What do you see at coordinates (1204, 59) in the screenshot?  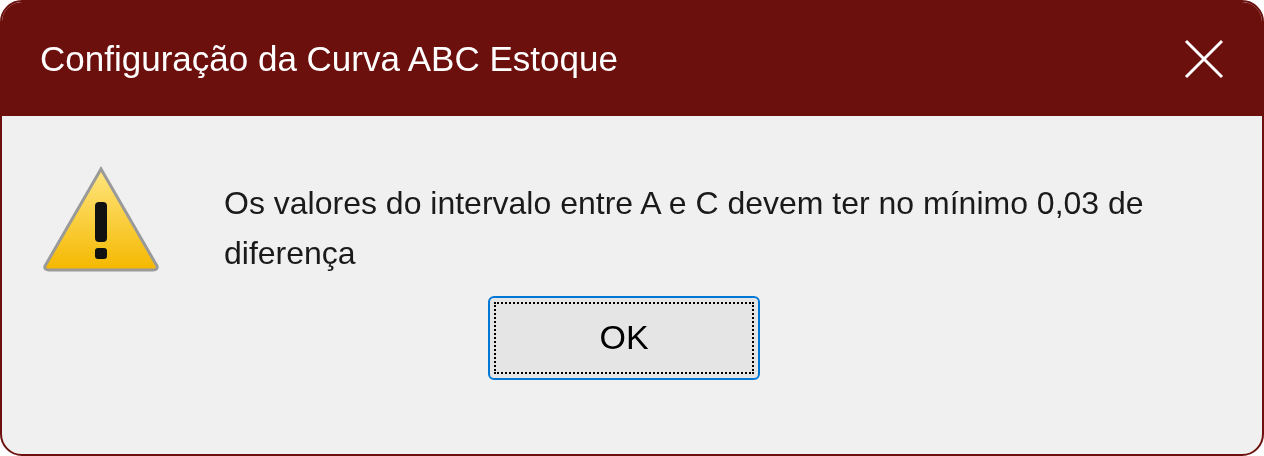 I see `close-icon` at bounding box center [1204, 59].